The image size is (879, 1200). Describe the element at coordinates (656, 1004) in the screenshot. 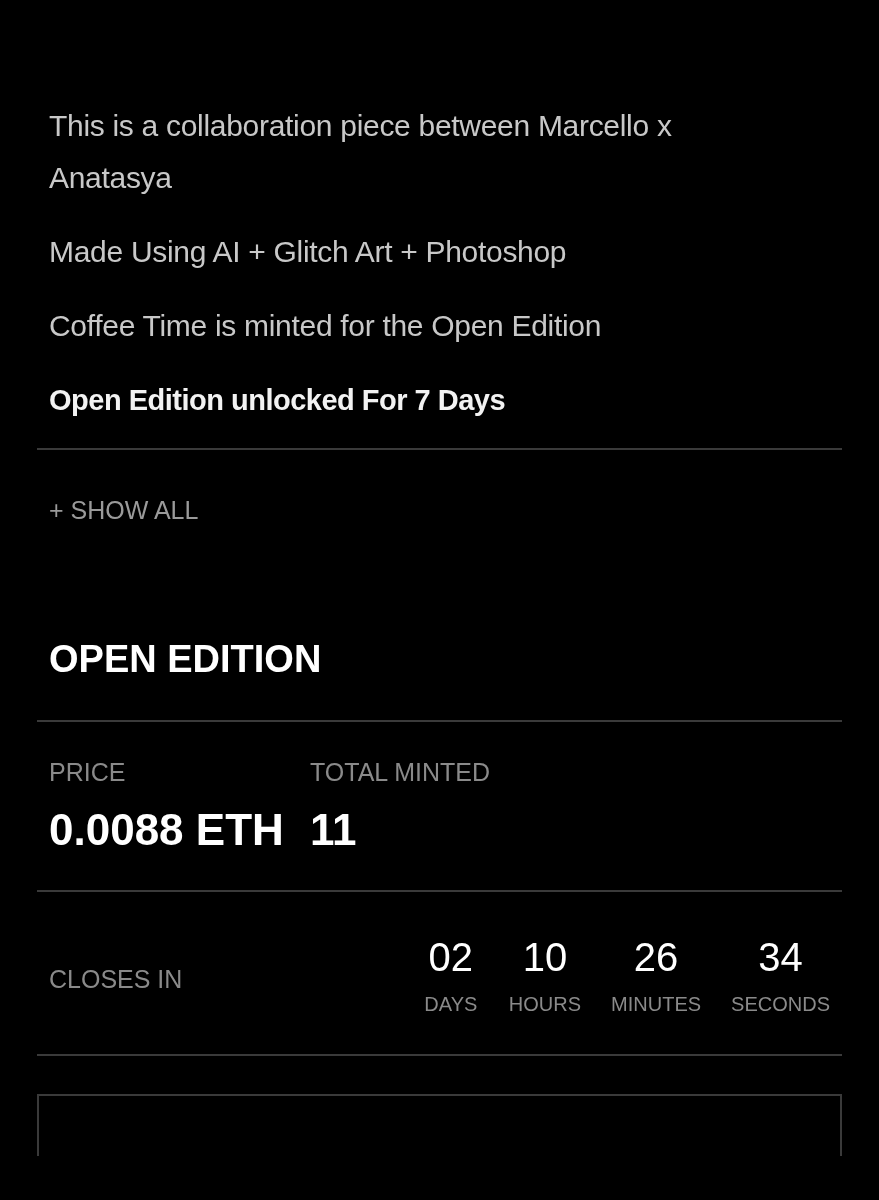

I see `countdown-unit: MINUTES` at that location.